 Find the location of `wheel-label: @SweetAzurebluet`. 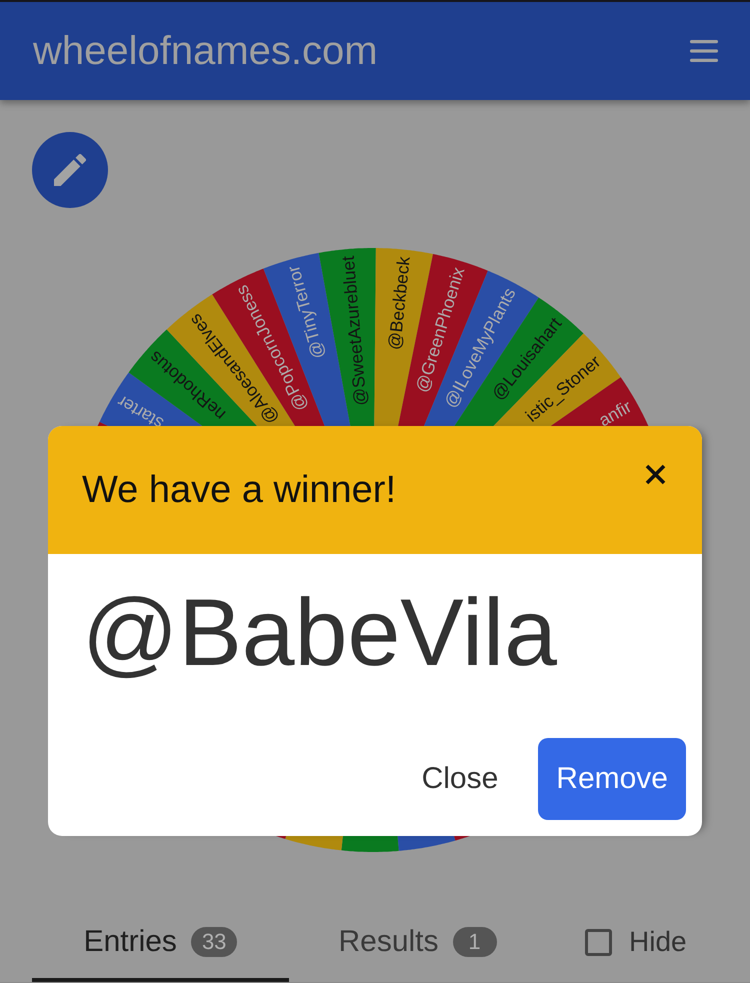

wheel-label: @SweetAzurebluet is located at coordinates (354, 330).